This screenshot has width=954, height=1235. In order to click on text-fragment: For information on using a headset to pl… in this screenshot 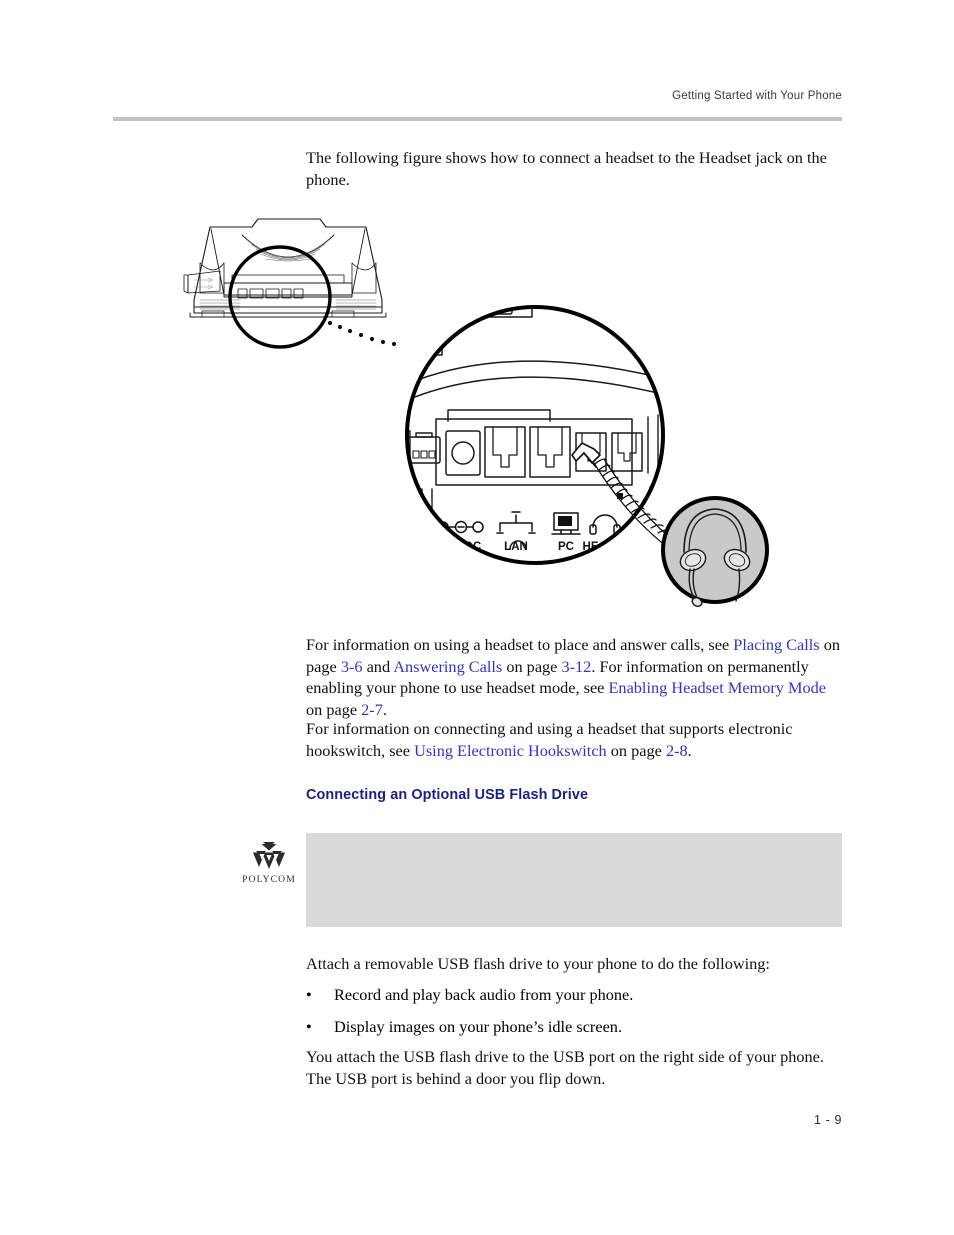, I will do `click(520, 644)`.